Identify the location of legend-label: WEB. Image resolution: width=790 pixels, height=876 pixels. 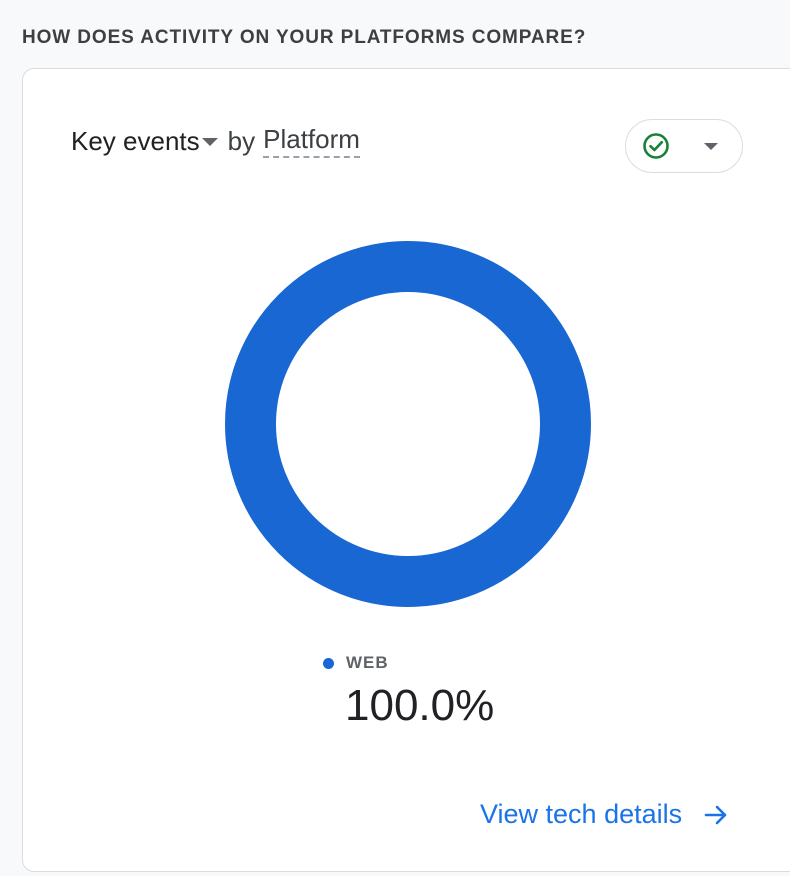
(367, 662).